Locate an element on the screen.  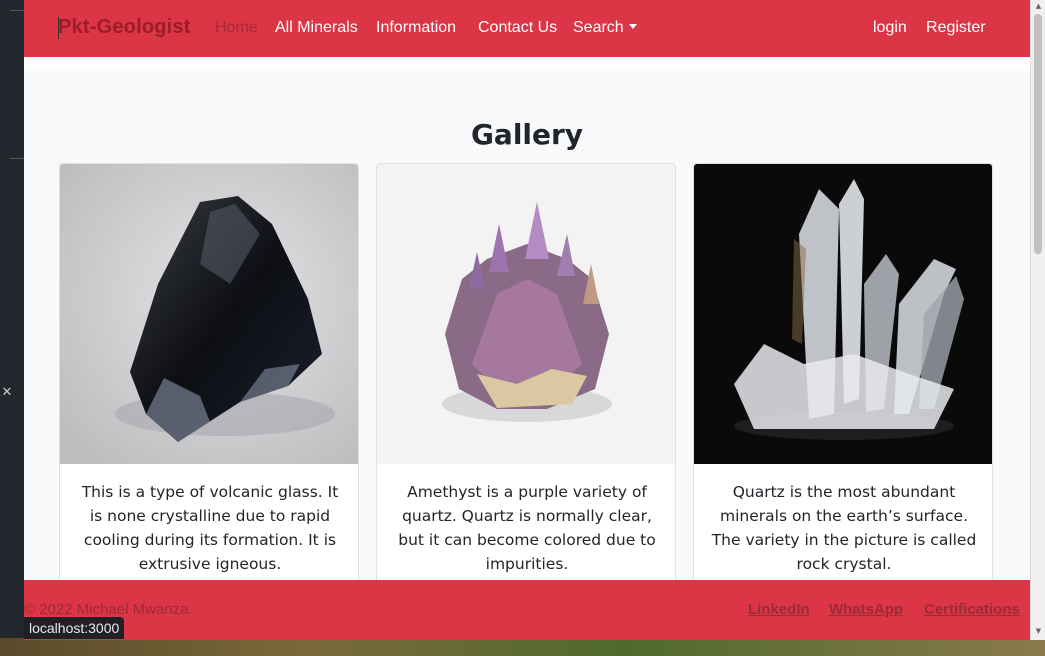
footer-link-linkedin: LinkedIn is located at coordinates (779, 609).